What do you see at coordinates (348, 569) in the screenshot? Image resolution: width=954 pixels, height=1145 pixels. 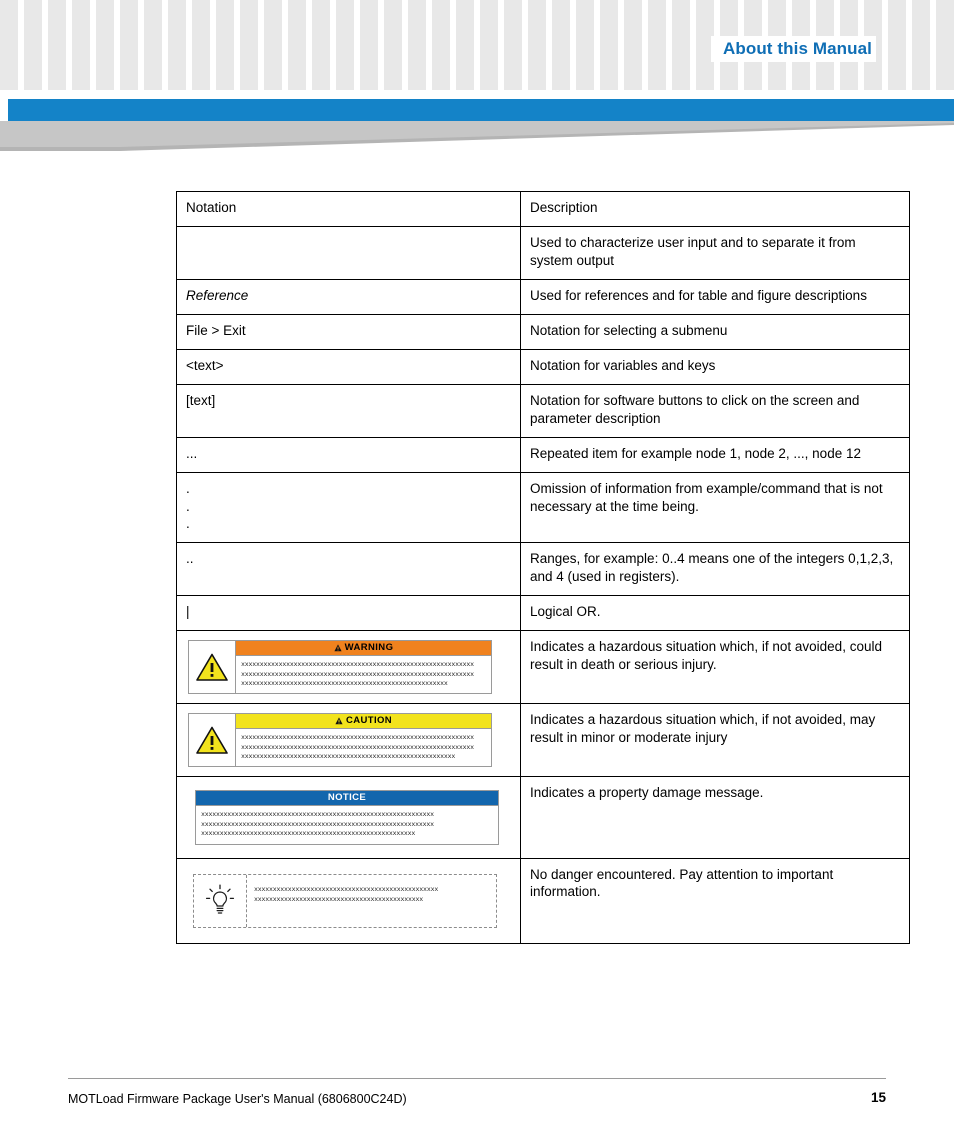 I see `cell-notation: ..` at bounding box center [348, 569].